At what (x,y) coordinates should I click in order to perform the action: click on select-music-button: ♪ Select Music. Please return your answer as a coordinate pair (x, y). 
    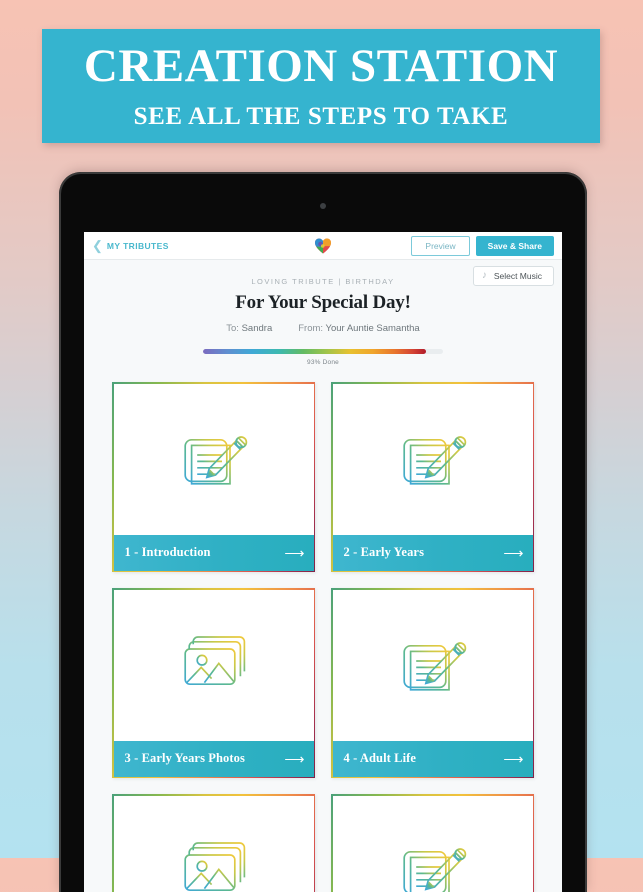
    Looking at the image, I should click on (513, 276).